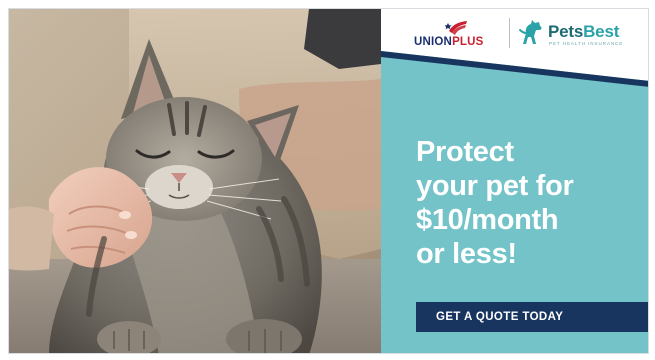 Image resolution: width=655 pixels, height=360 pixels. I want to click on union-plus-wordmark: UNIONPLUS, so click(449, 42).